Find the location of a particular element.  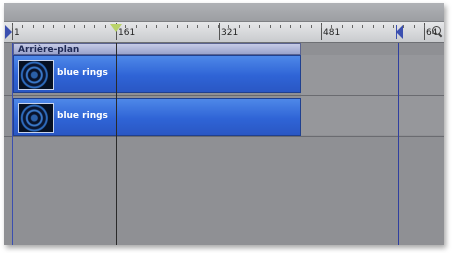

zoom-magnifier-icon is located at coordinates (437, 31).